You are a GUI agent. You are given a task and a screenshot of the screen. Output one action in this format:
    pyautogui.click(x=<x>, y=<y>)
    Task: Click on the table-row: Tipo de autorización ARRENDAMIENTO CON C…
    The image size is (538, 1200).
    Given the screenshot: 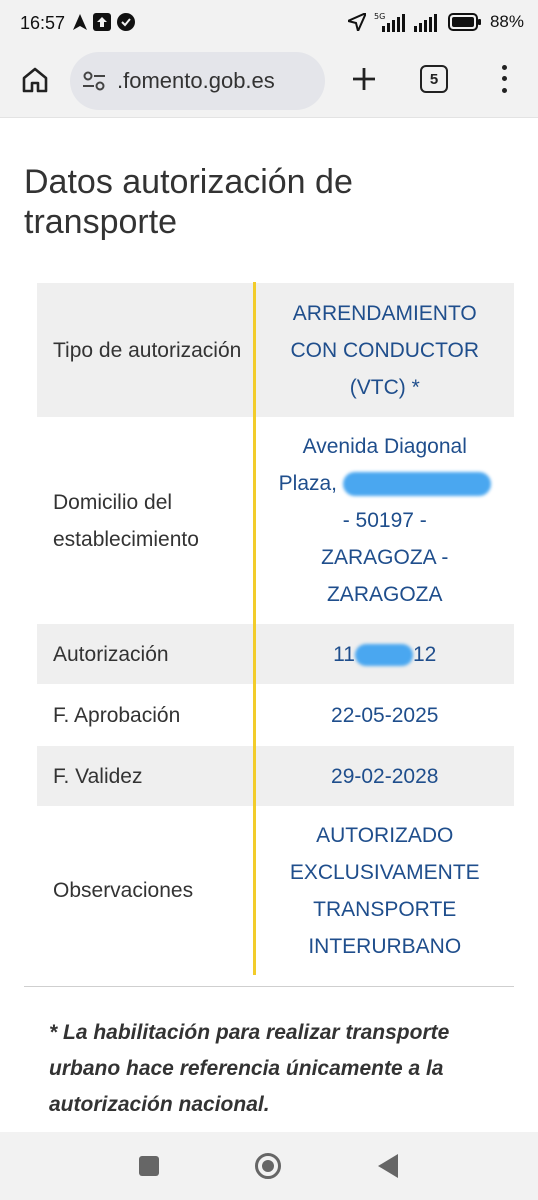 What is the action you would take?
    pyautogui.click(x=275, y=350)
    